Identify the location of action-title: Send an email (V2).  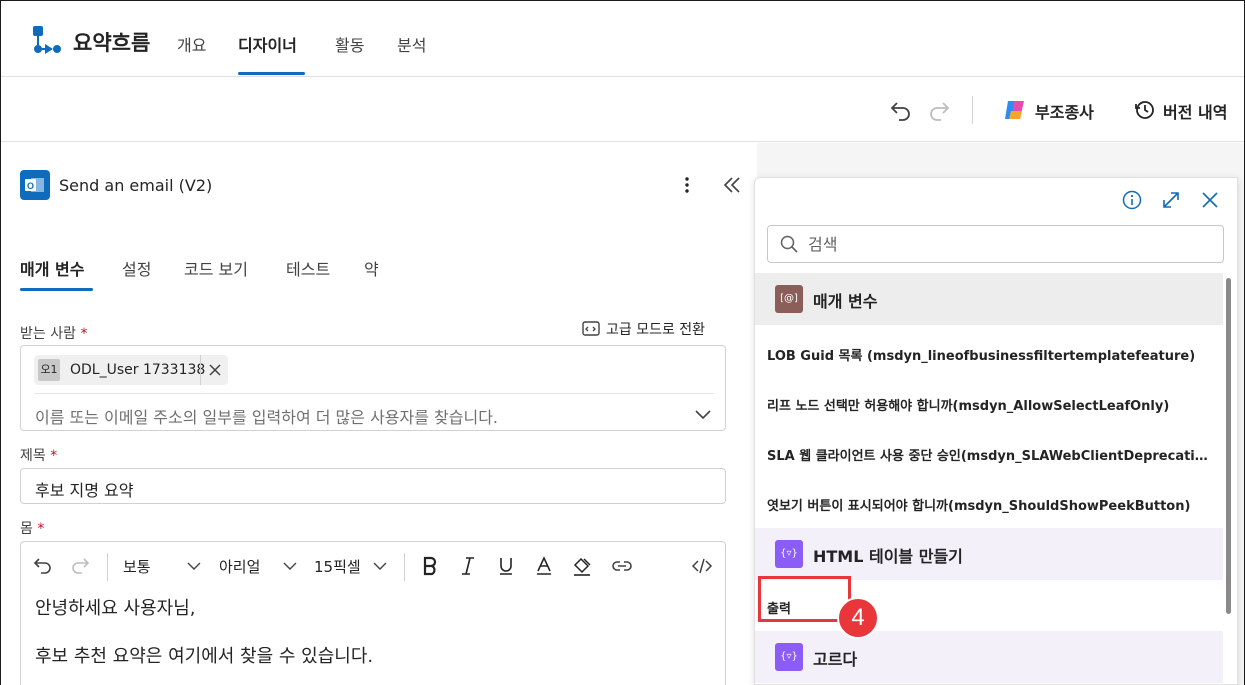
(136, 185).